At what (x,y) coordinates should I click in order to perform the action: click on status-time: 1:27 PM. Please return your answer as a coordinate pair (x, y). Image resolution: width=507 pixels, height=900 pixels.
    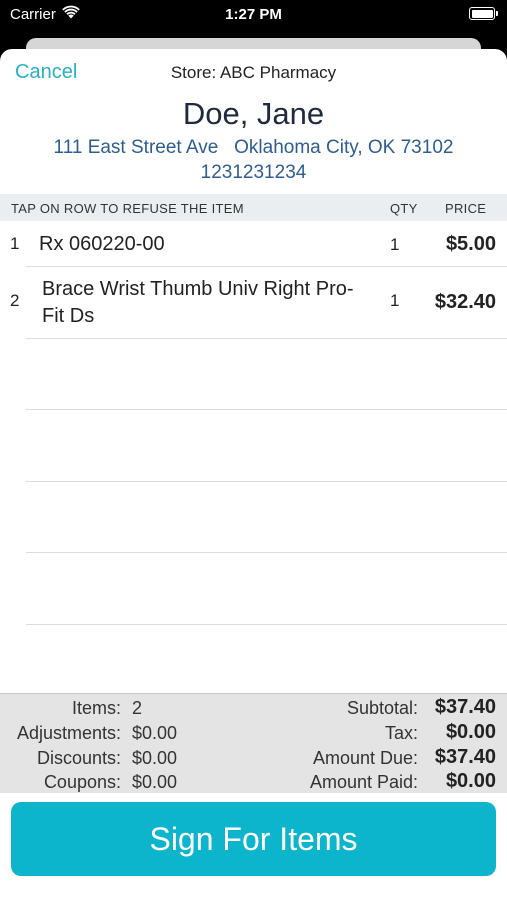
    Looking at the image, I should click on (253, 14).